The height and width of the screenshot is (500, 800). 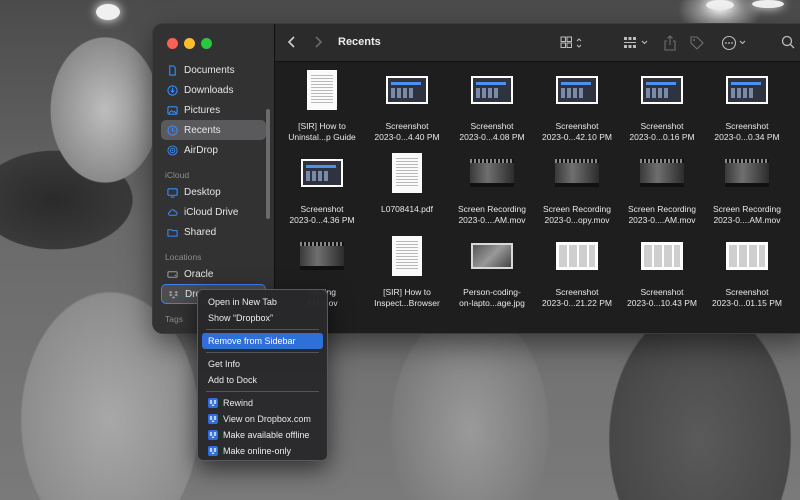 I want to click on more-actions-button, so click(x=735, y=43).